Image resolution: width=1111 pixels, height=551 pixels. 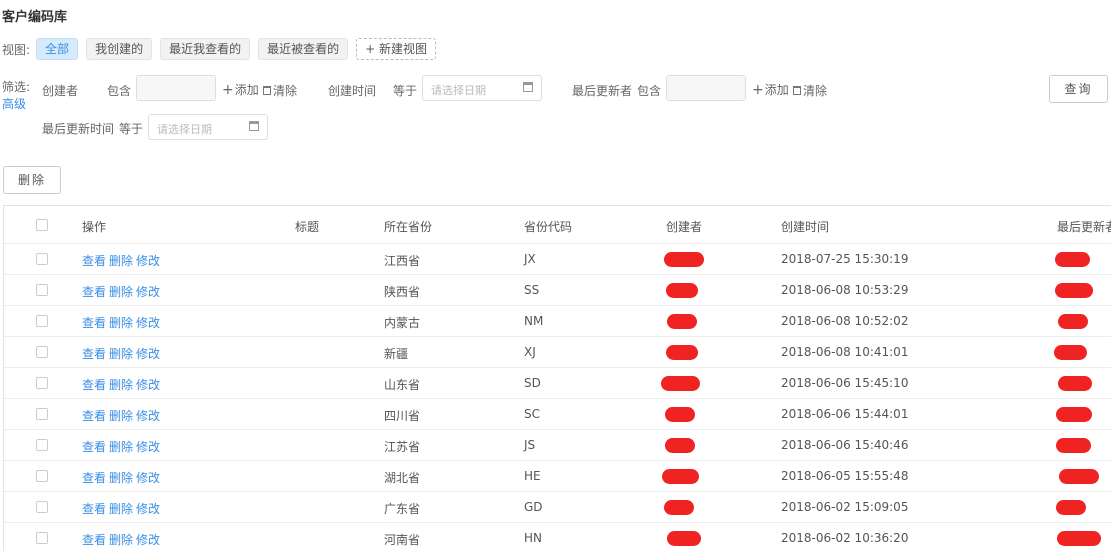 What do you see at coordinates (532, 290) in the screenshot?
I see `row-province-code: SS` at bounding box center [532, 290].